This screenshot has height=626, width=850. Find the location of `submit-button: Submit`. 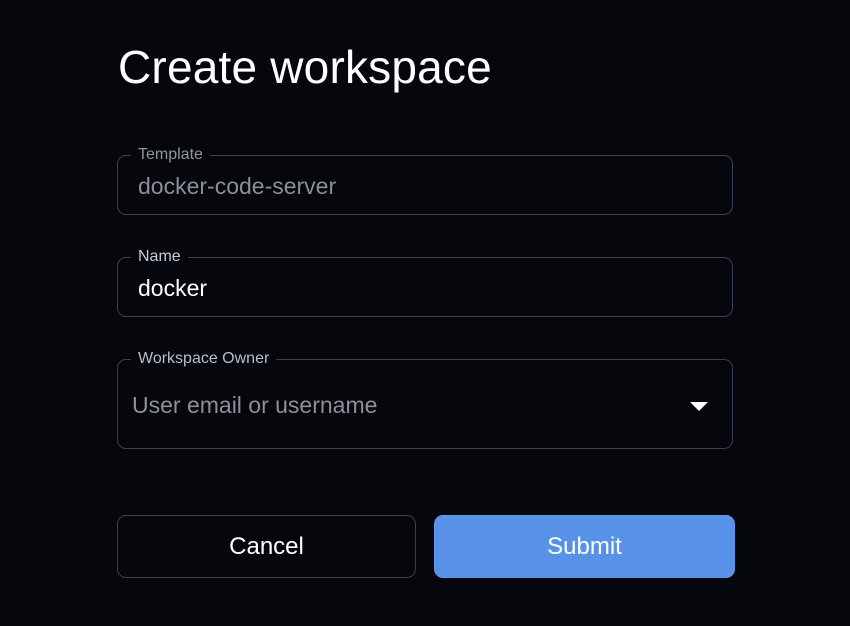

submit-button: Submit is located at coordinates (584, 546).